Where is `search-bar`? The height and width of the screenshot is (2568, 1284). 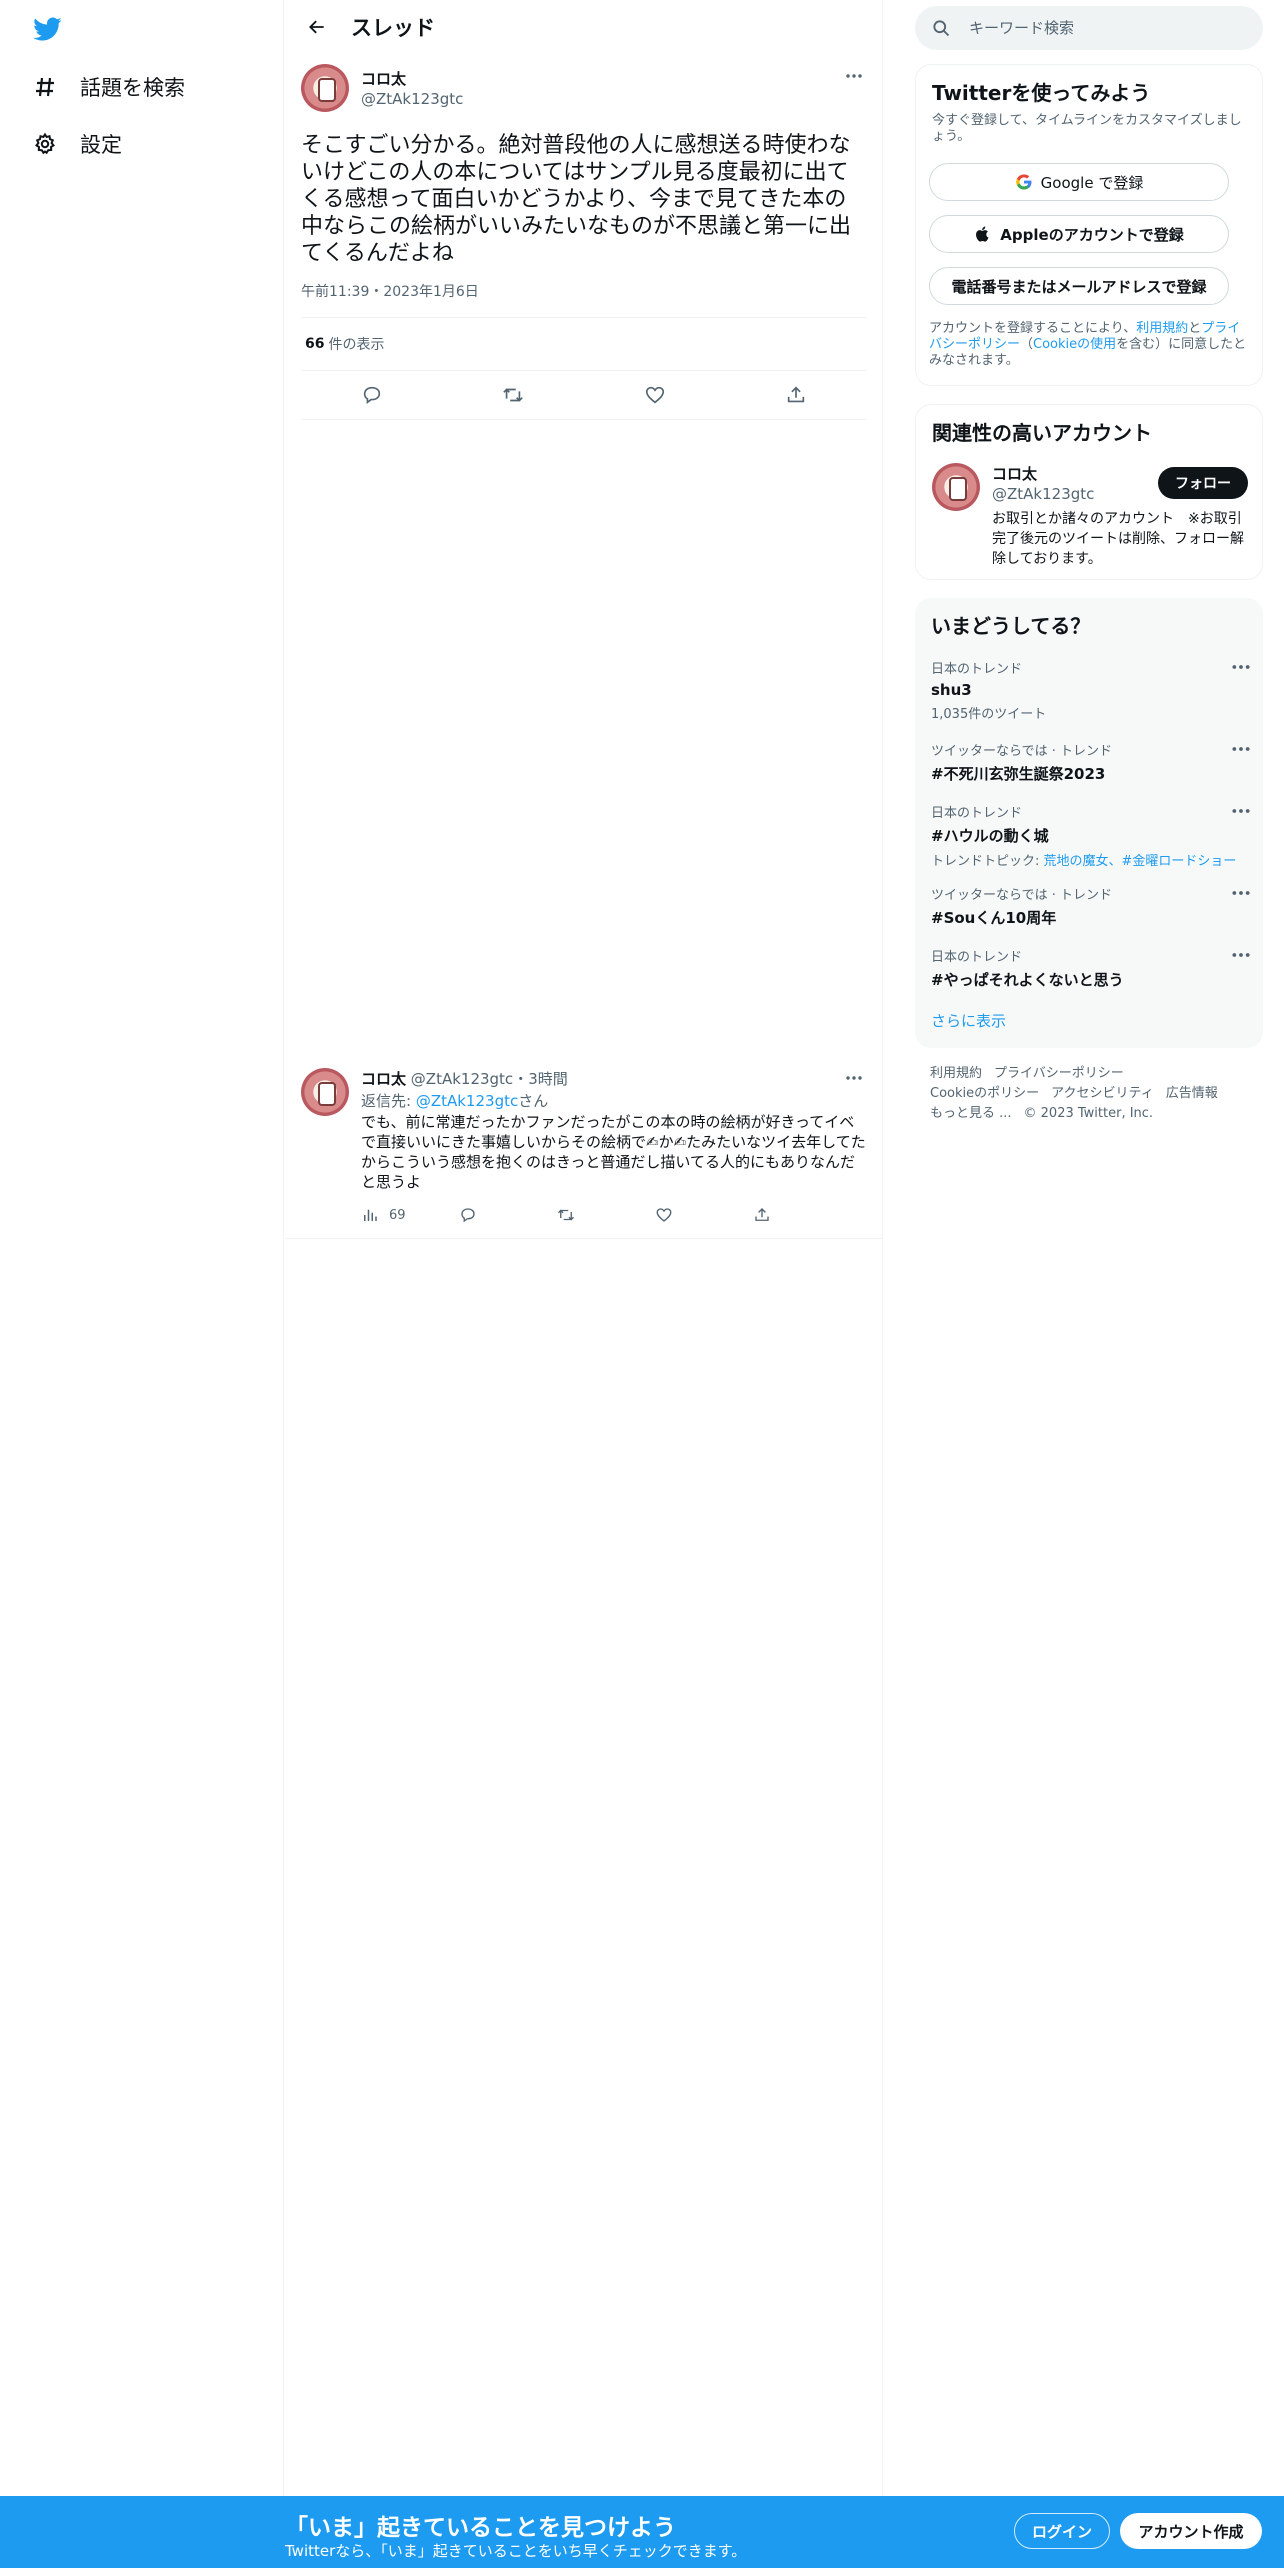 search-bar is located at coordinates (1089, 28).